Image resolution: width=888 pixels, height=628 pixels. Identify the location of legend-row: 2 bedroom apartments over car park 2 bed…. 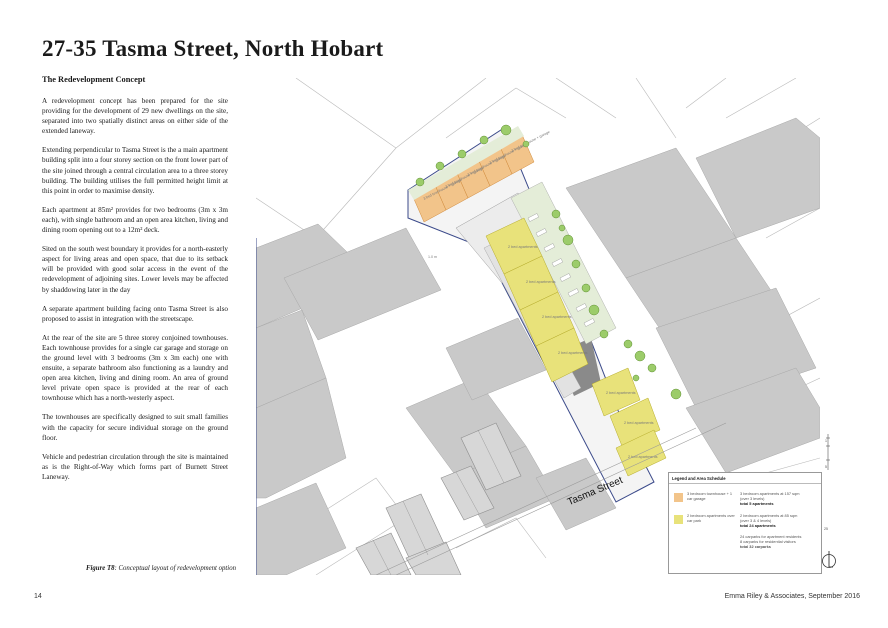
(746, 524).